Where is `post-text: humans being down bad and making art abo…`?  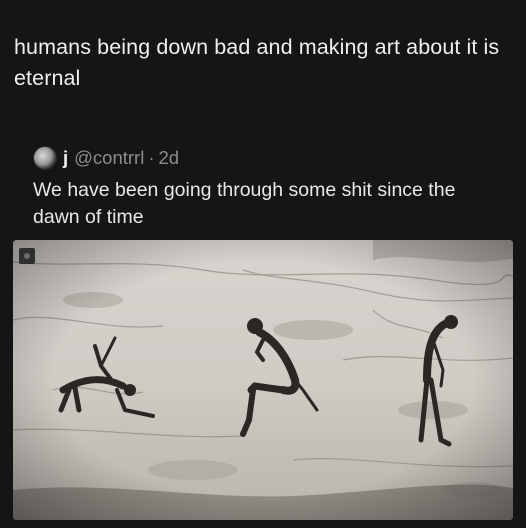 post-text: humans being down bad and making art abo… is located at coordinates (257, 62).